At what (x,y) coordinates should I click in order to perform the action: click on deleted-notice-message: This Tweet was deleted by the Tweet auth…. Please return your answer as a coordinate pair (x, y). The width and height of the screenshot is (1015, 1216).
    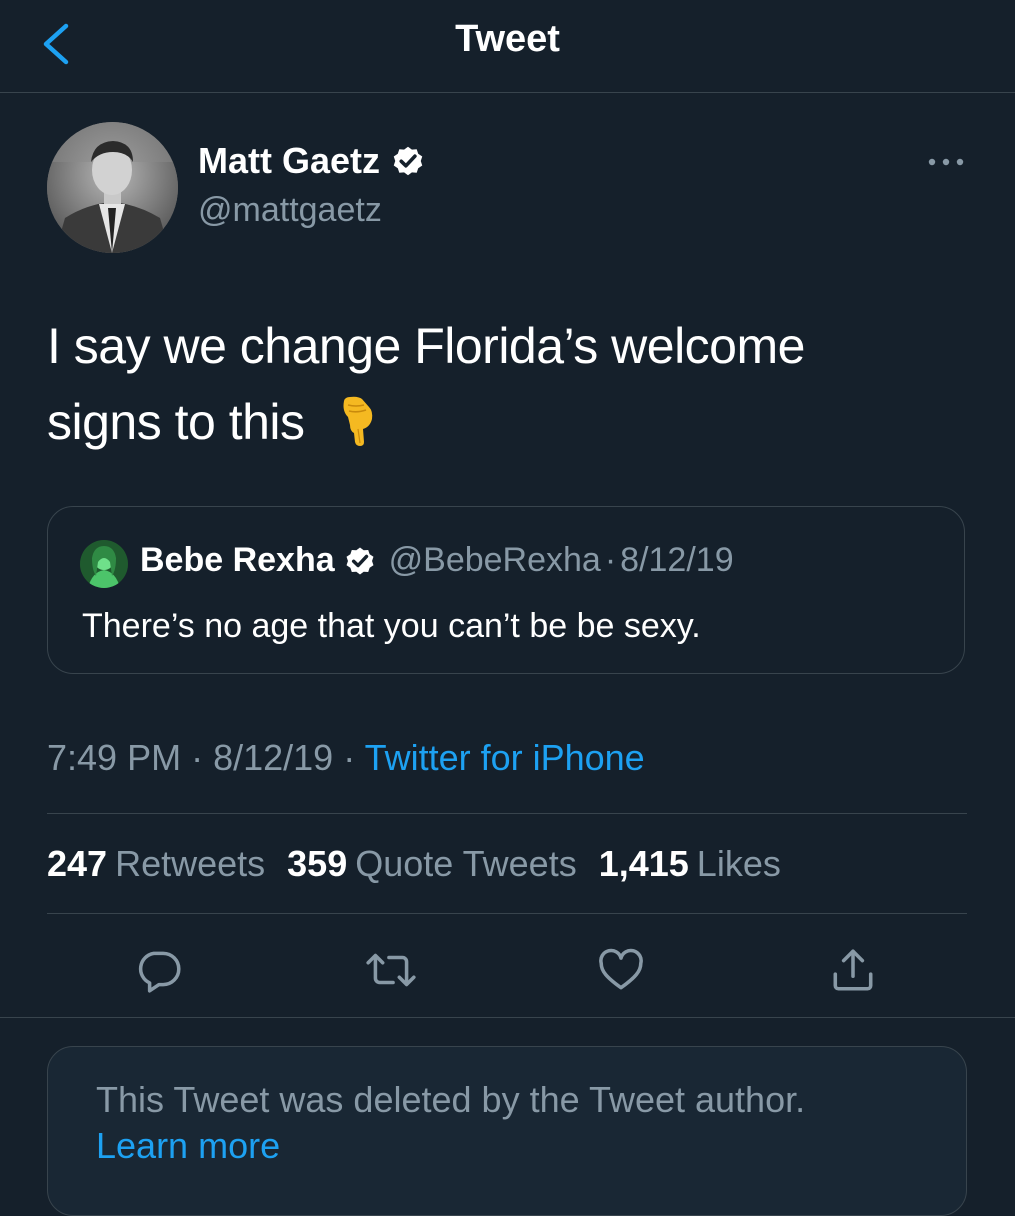
    Looking at the image, I should click on (451, 1099).